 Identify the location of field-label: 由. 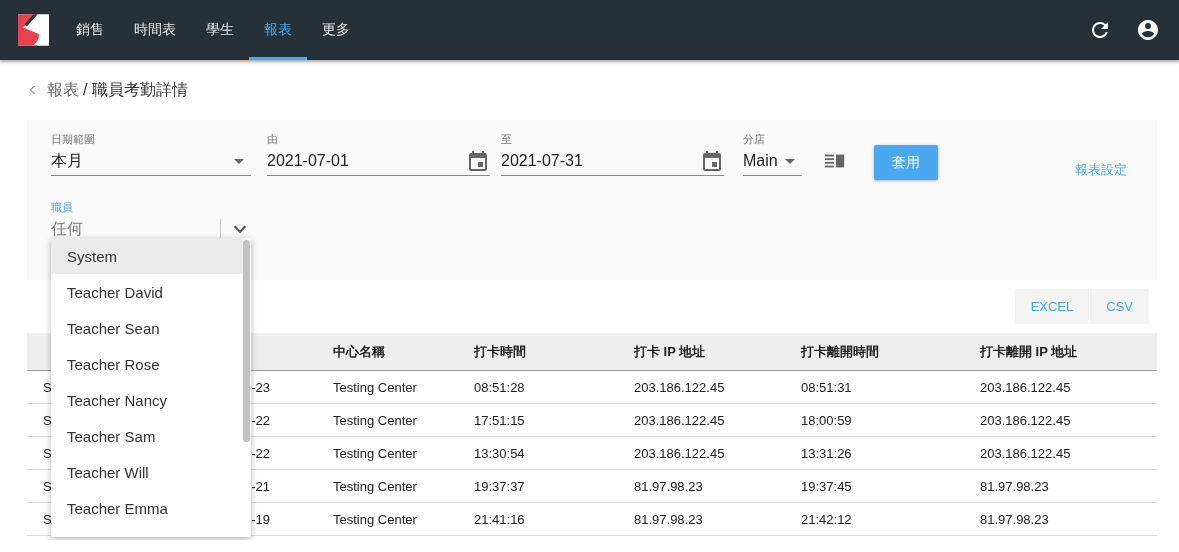
(273, 139).